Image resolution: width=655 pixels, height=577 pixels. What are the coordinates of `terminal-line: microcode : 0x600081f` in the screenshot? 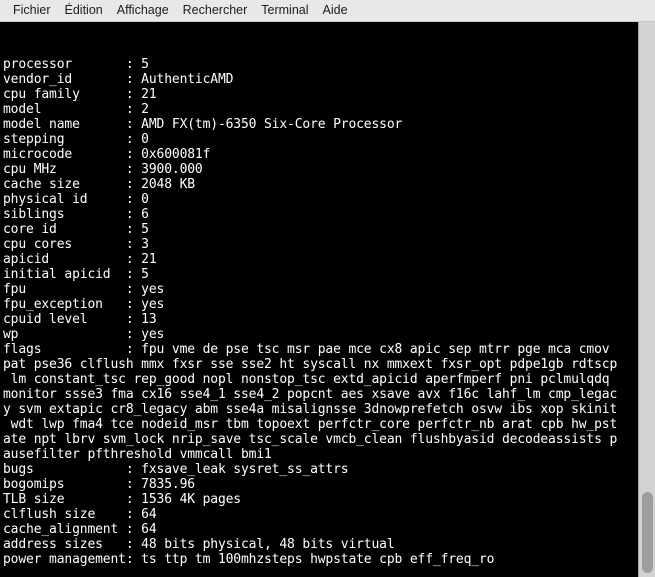 It's located at (107, 154).